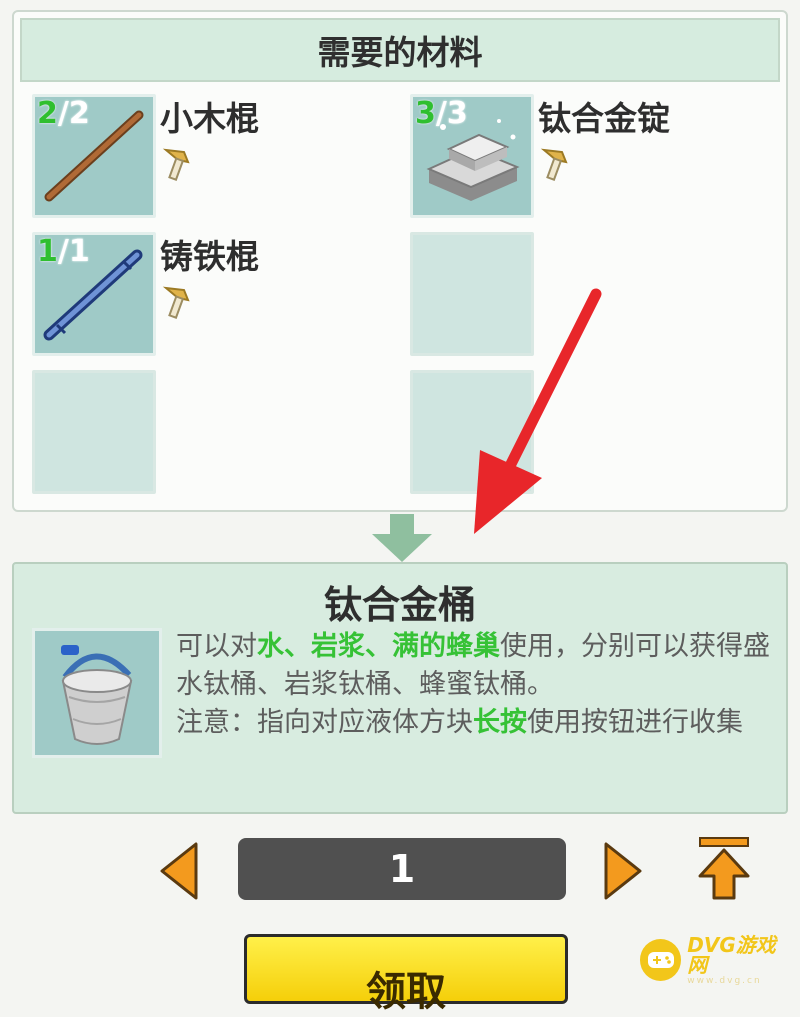  What do you see at coordinates (604, 118) in the screenshot?
I see `material-name: 钛合金锭` at bounding box center [604, 118].